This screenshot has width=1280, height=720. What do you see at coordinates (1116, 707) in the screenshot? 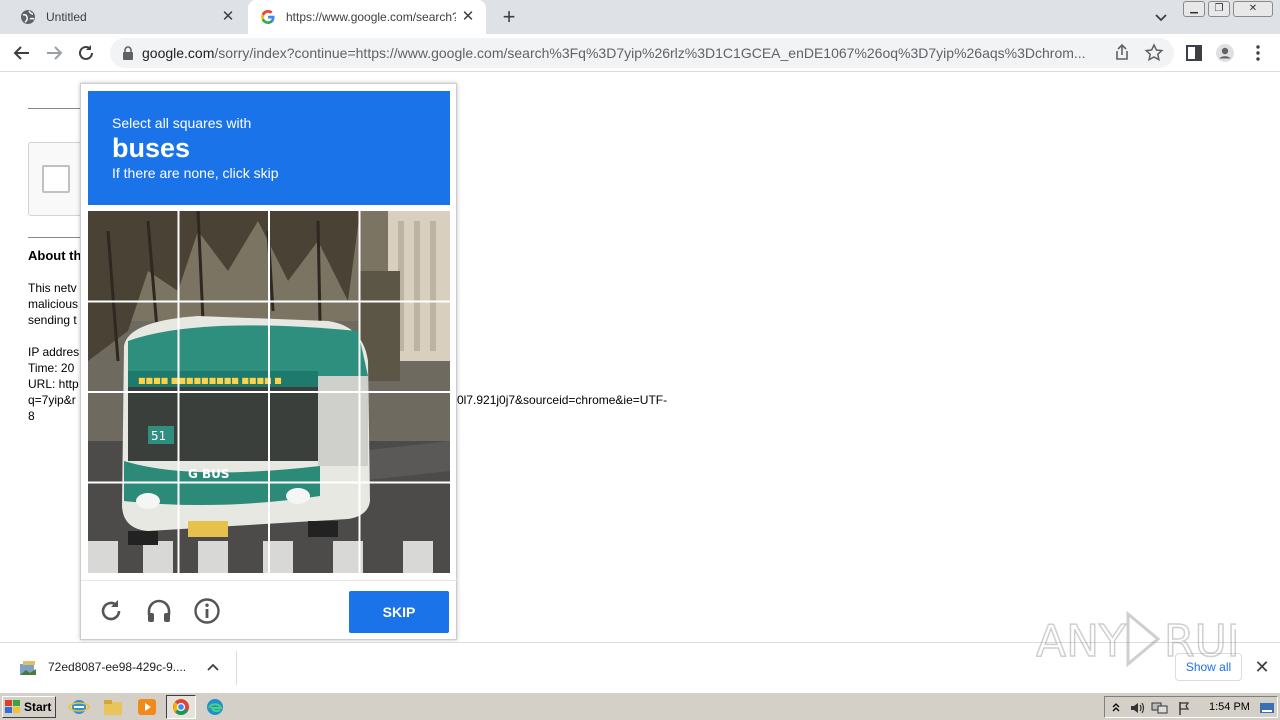
I see `tray-expand-icon` at bounding box center [1116, 707].